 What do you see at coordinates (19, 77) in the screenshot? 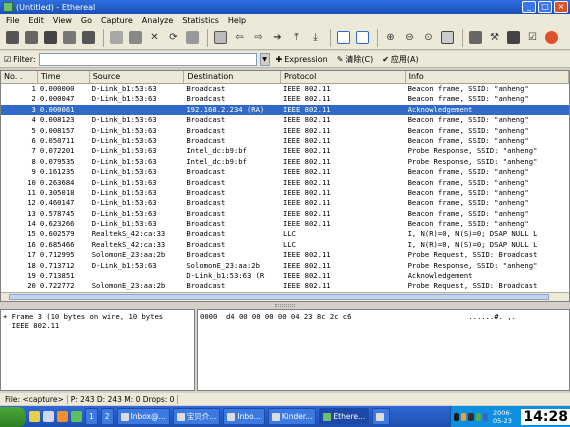
I see `column-header-no: No. .` at bounding box center [19, 77].